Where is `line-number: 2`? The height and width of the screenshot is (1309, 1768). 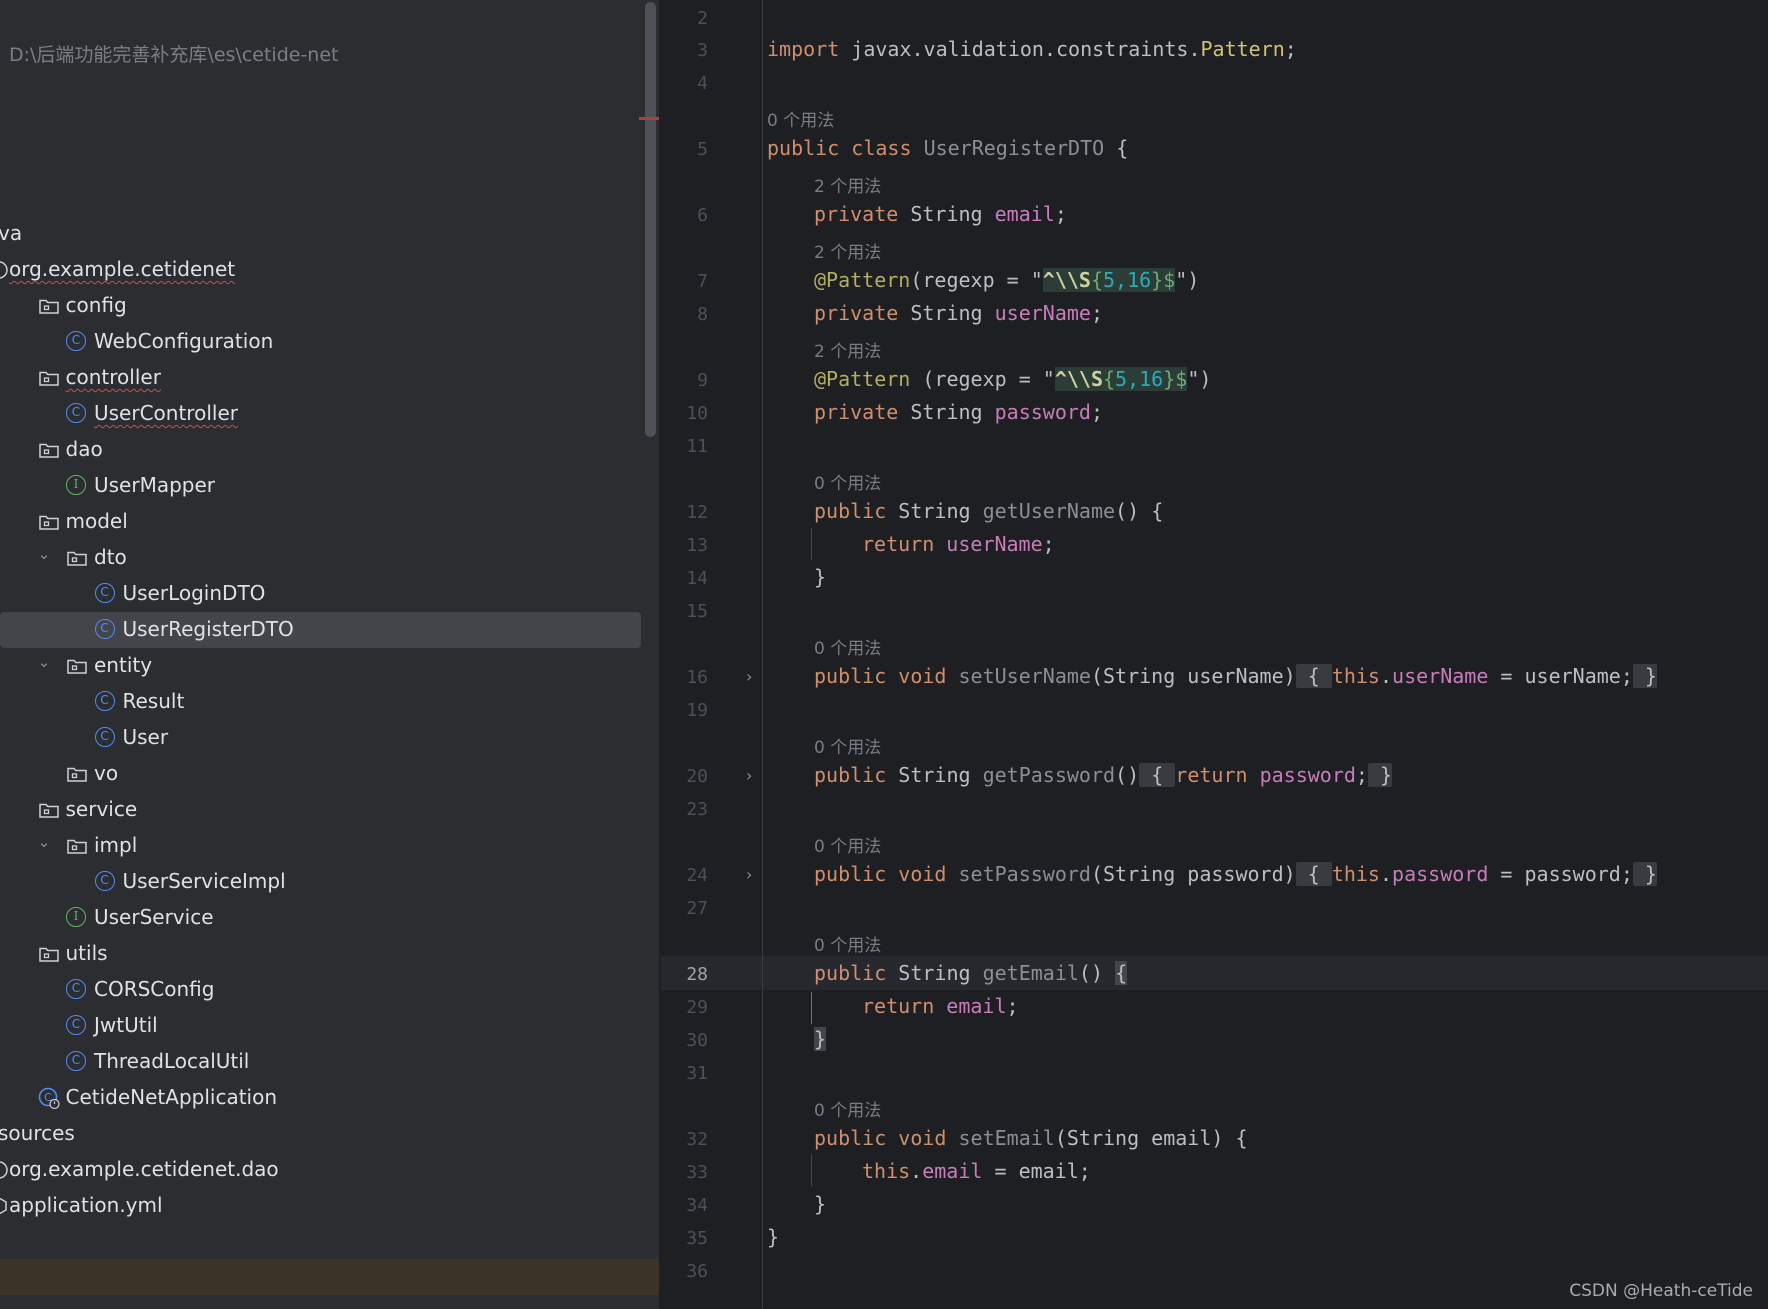
line-number: 2 is located at coordinates (684, 18).